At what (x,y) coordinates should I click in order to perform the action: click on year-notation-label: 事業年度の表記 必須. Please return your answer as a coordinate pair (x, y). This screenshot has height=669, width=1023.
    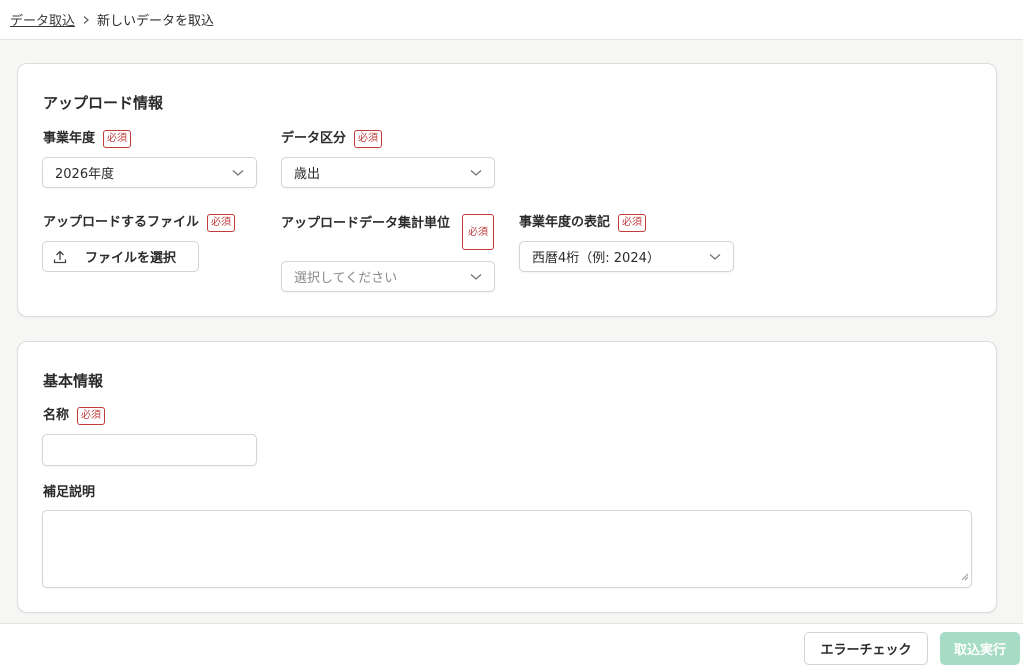
    Looking at the image, I should click on (583, 223).